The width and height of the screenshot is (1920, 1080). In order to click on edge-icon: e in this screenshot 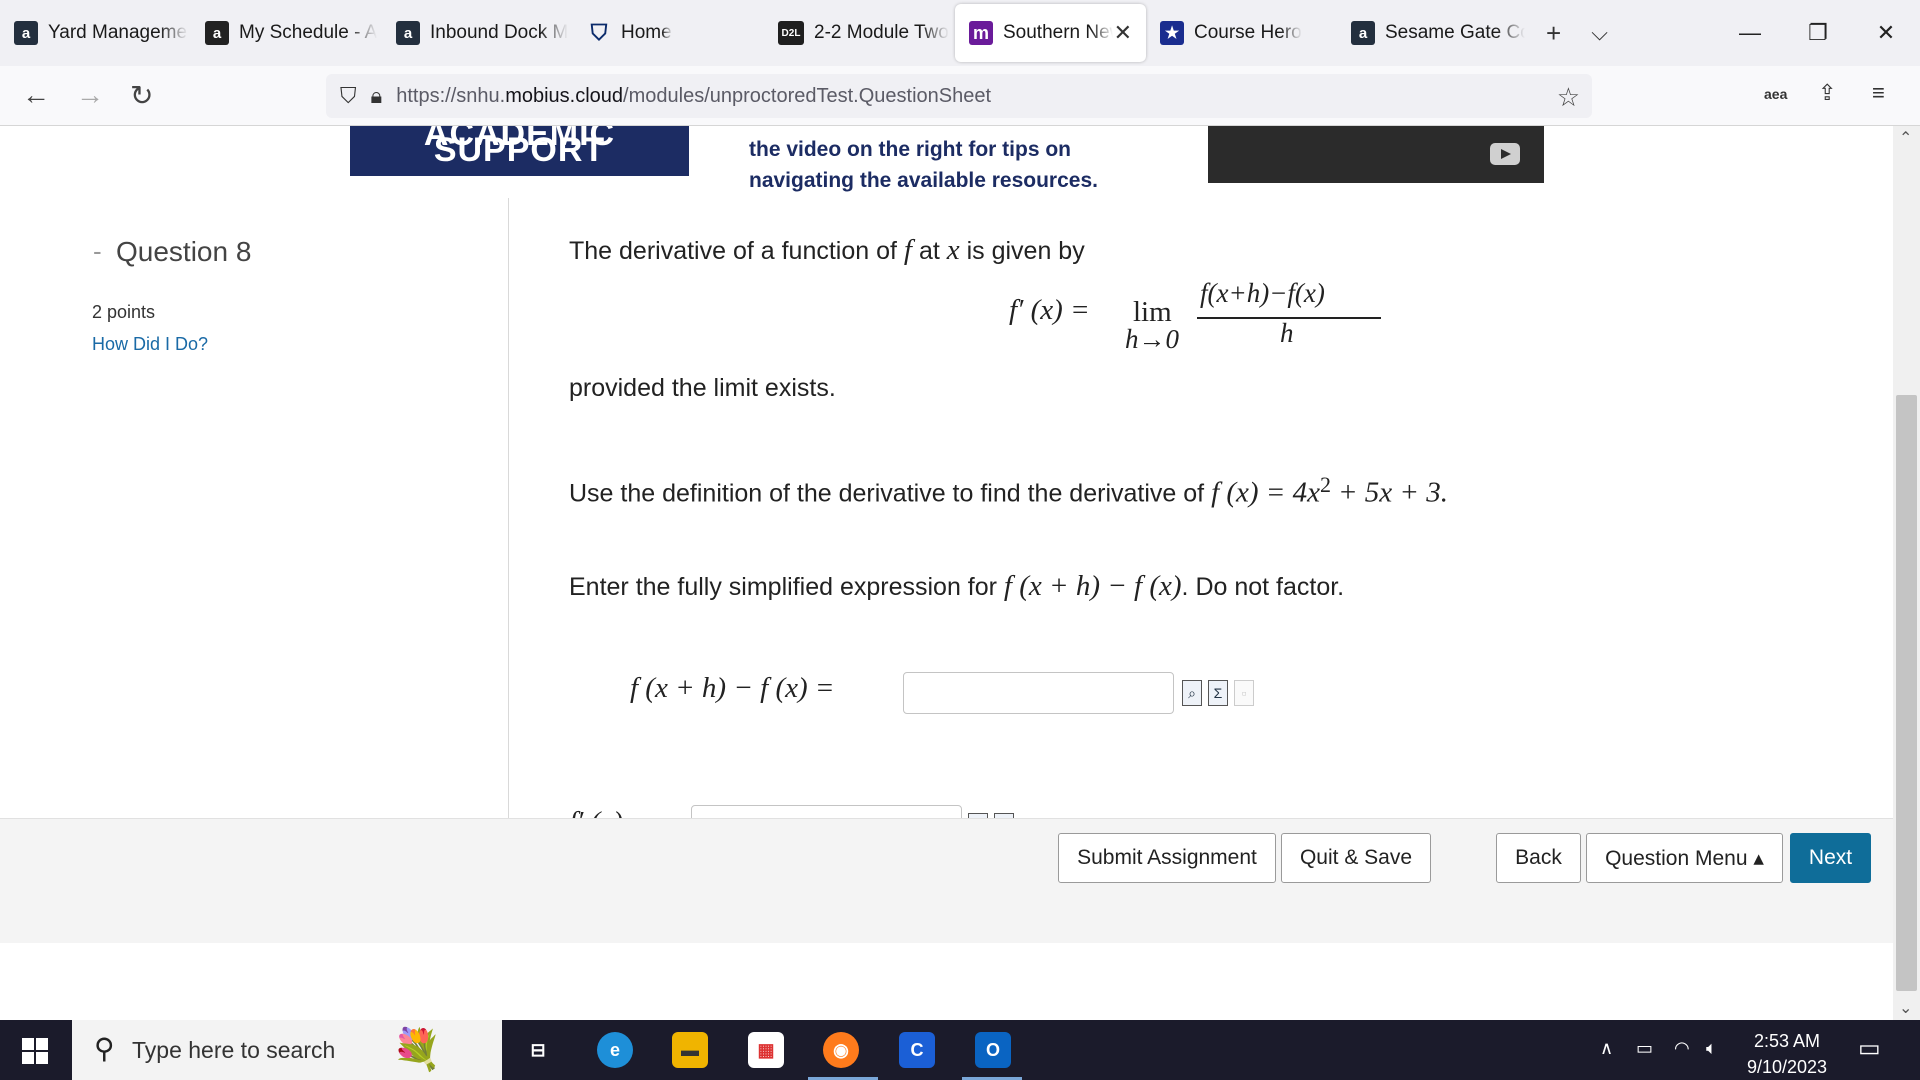, I will do `click(615, 1050)`.